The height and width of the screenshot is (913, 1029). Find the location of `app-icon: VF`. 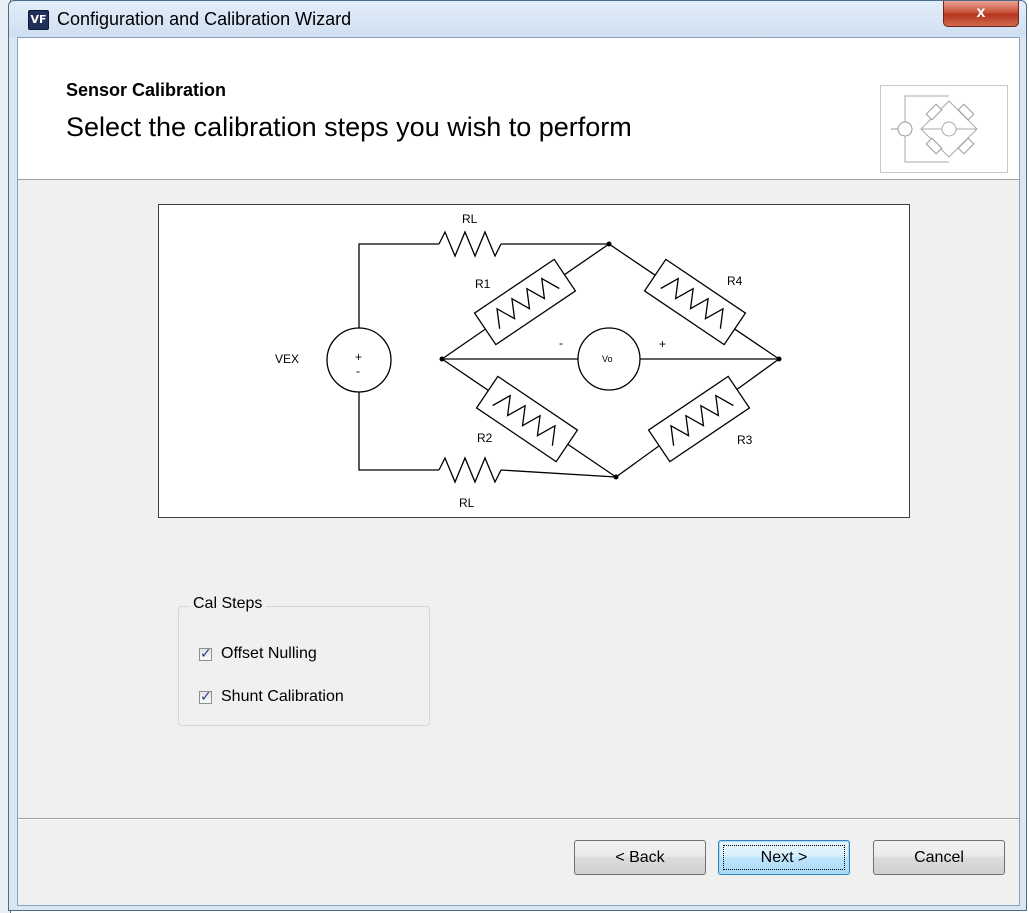

app-icon: VF is located at coordinates (38, 20).